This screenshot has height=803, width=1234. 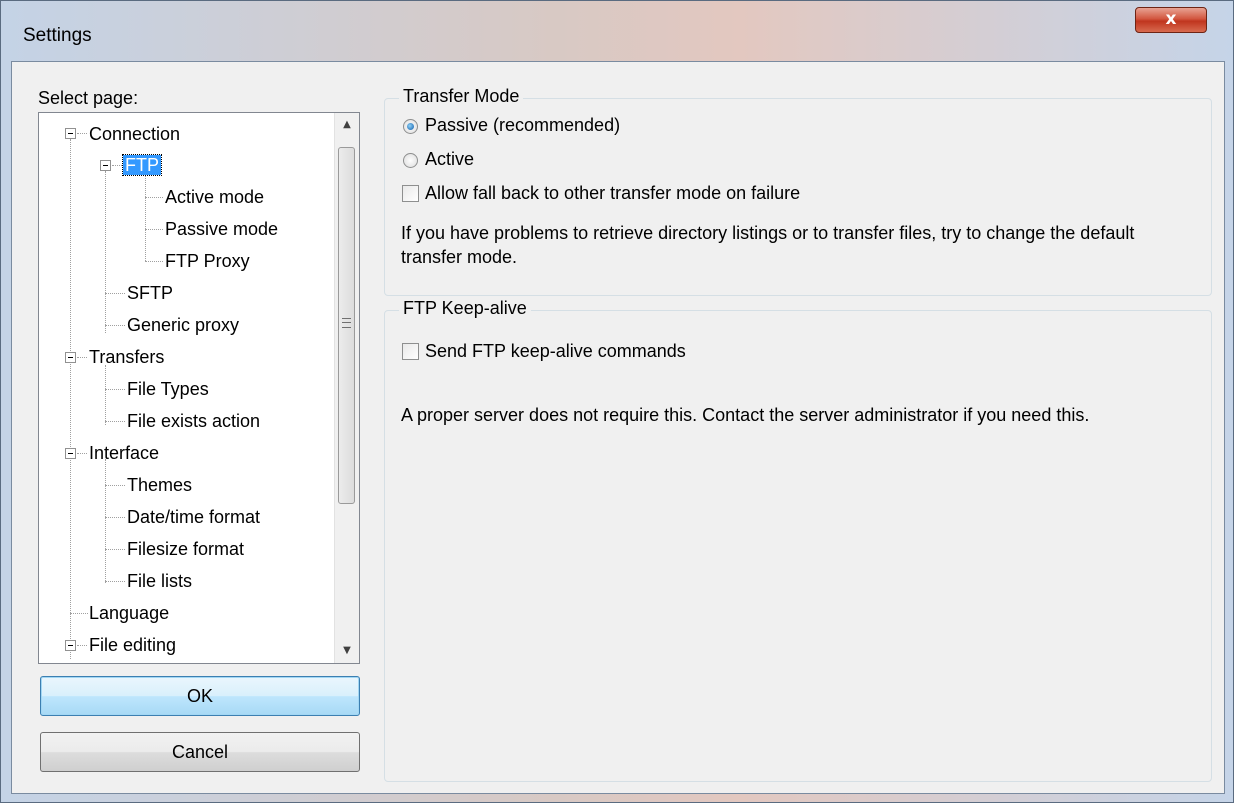 I want to click on tree-item-interface: Interface, so click(x=124, y=453).